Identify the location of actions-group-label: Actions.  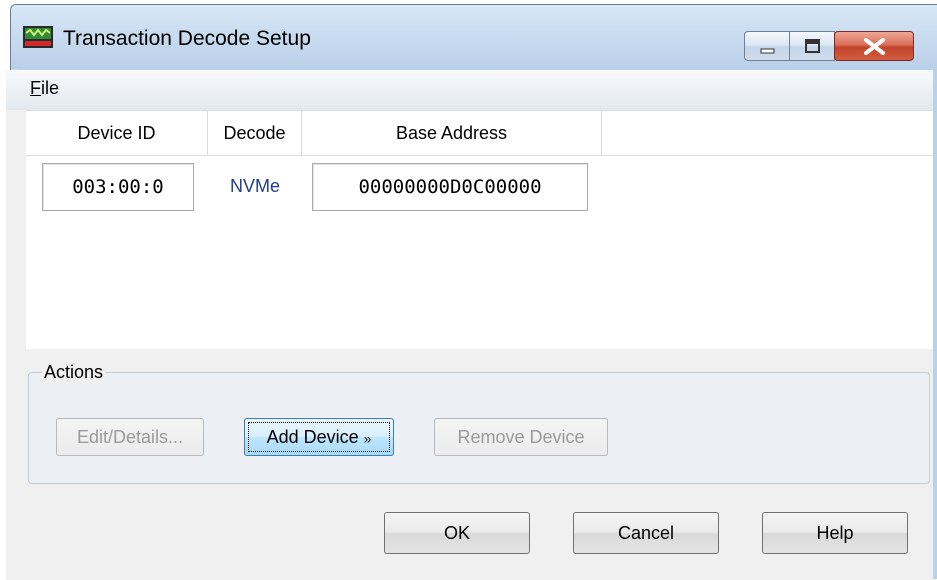
(74, 372).